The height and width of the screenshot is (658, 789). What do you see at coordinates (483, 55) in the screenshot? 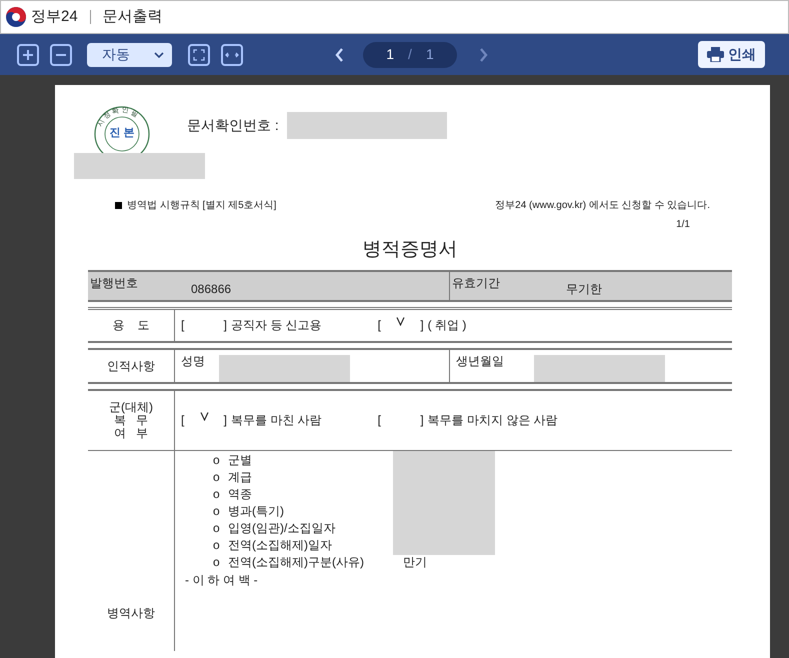
I see `chevron-right-icon` at bounding box center [483, 55].